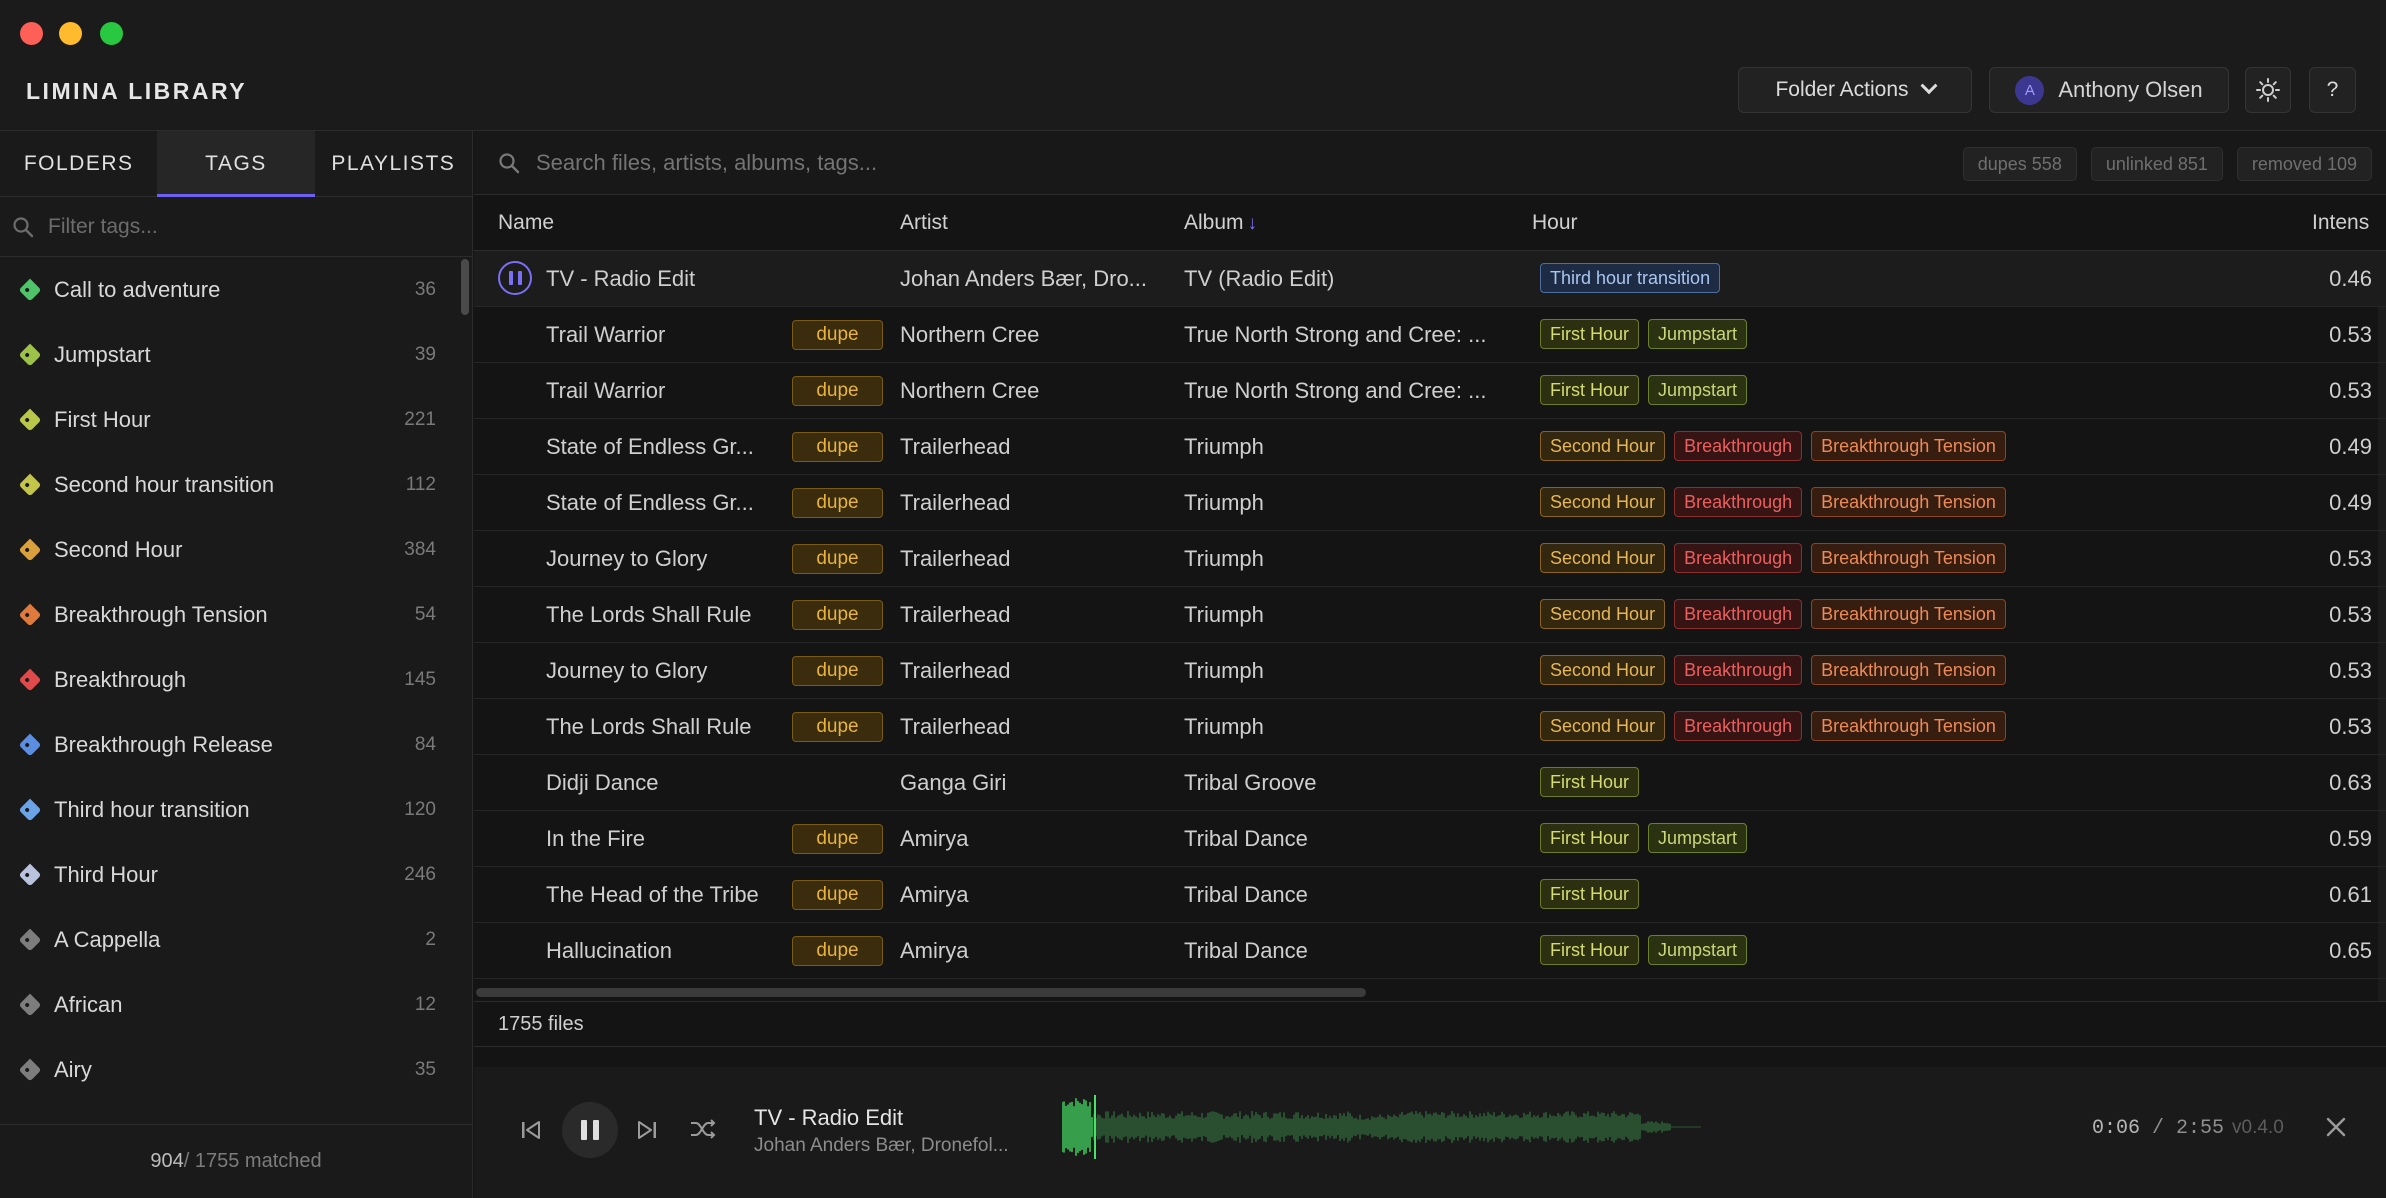 The image size is (2386, 1198). What do you see at coordinates (1136, 162) in the screenshot?
I see `search-input` at bounding box center [1136, 162].